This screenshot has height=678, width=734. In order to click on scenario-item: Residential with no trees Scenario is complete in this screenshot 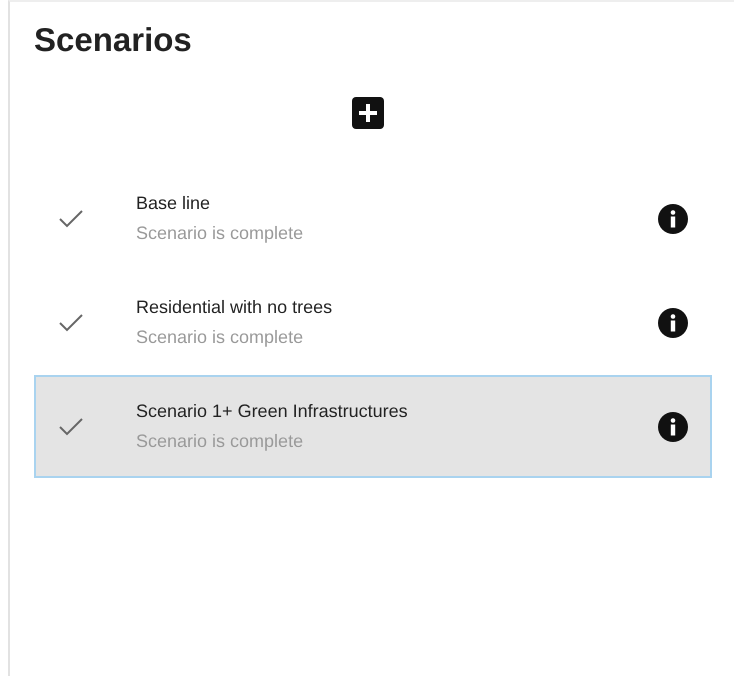, I will do `click(373, 322)`.